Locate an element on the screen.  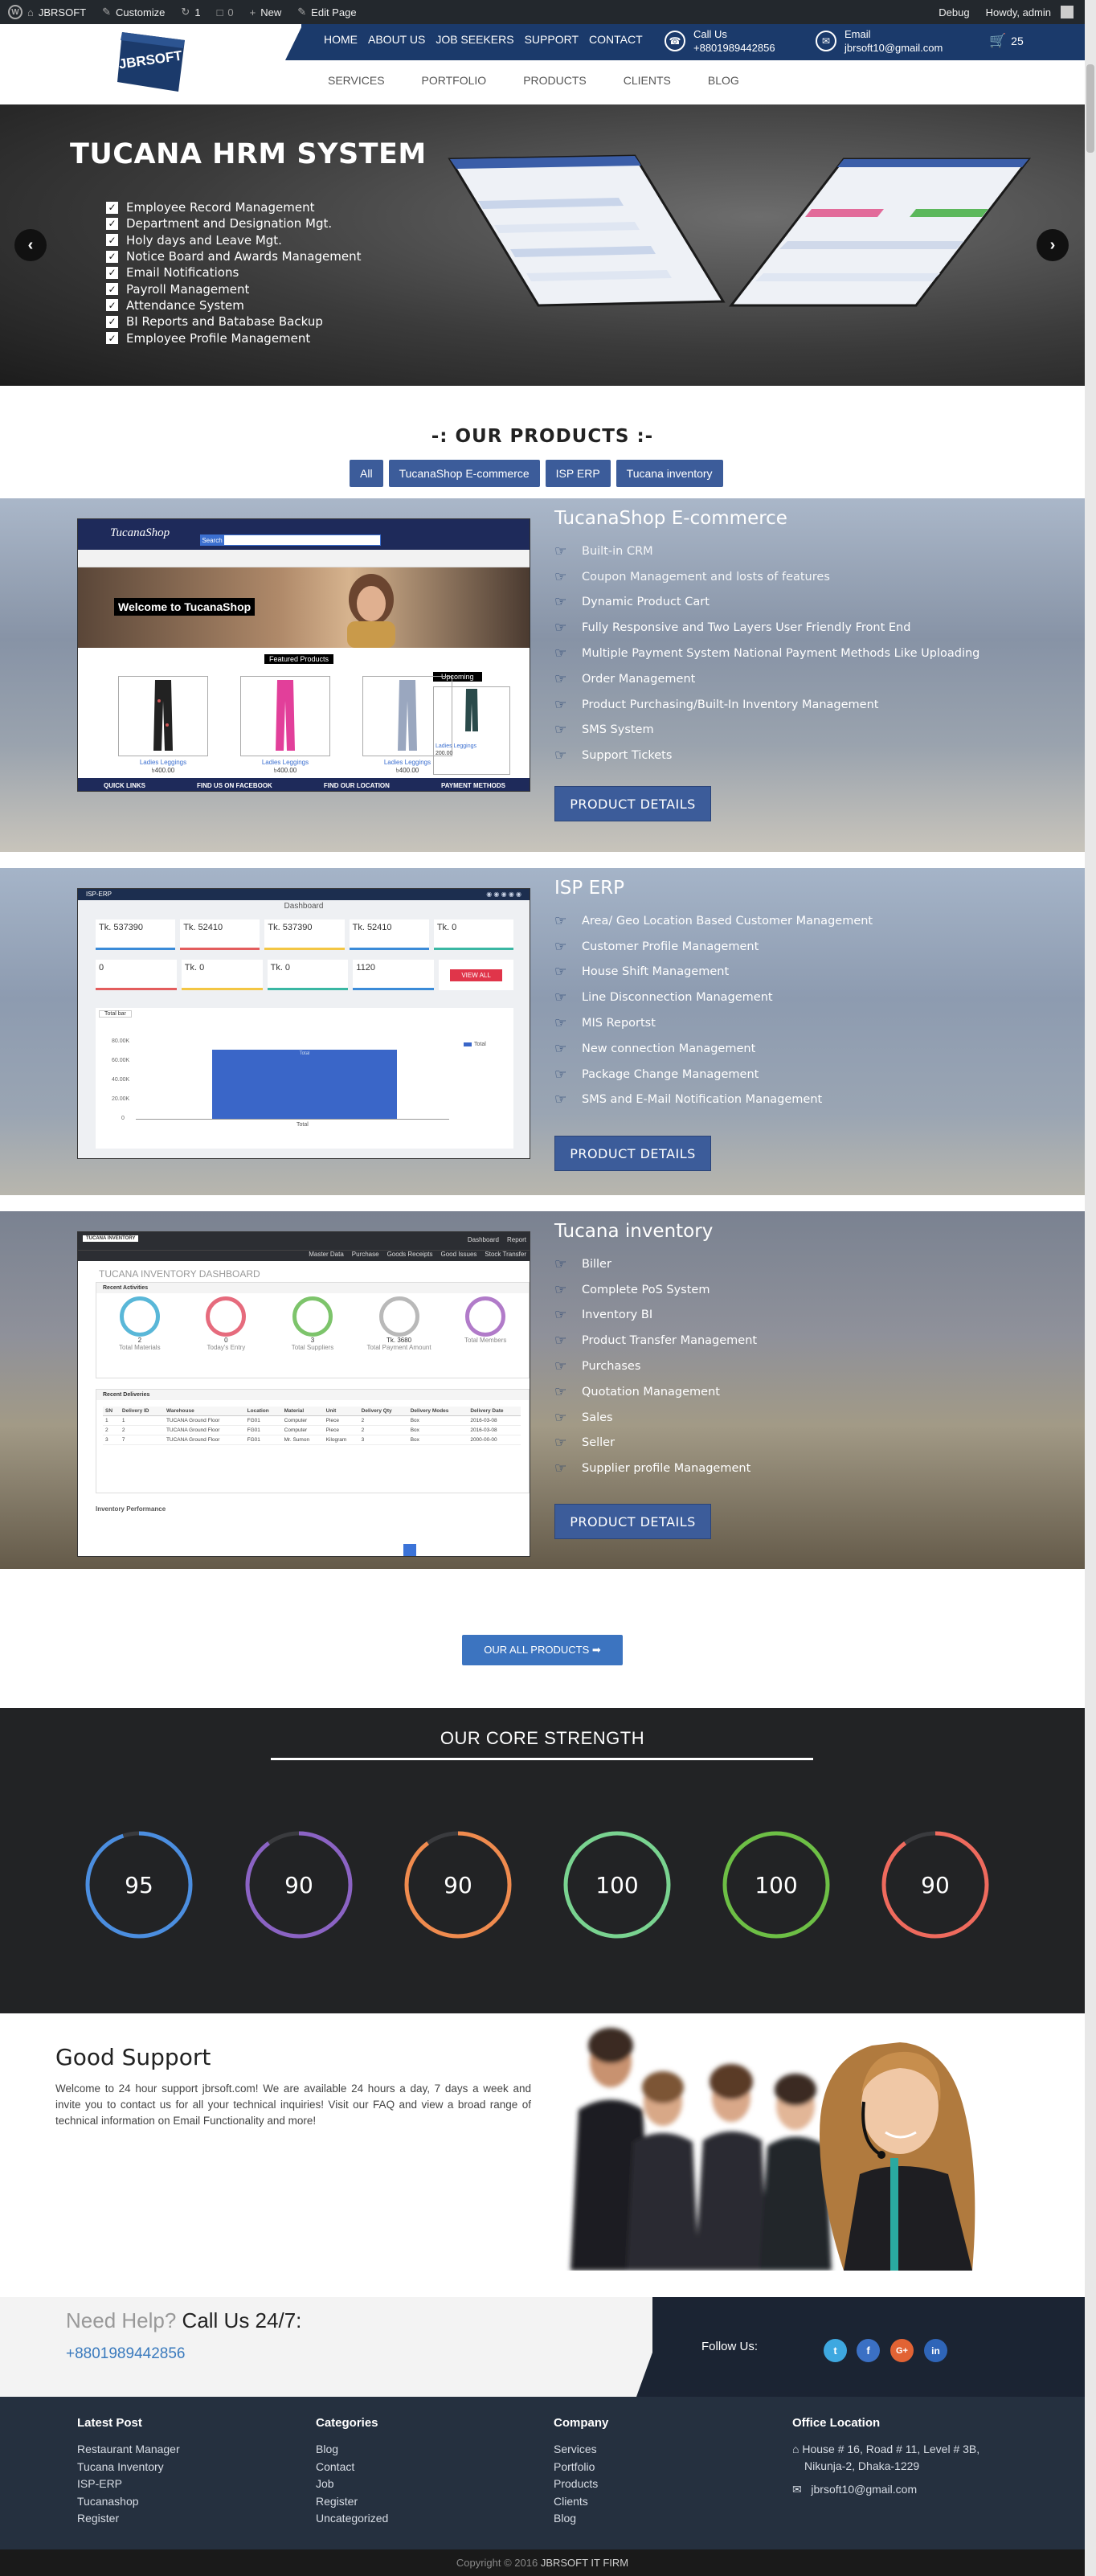
check-icon: ✓ is located at coordinates (112, 289).